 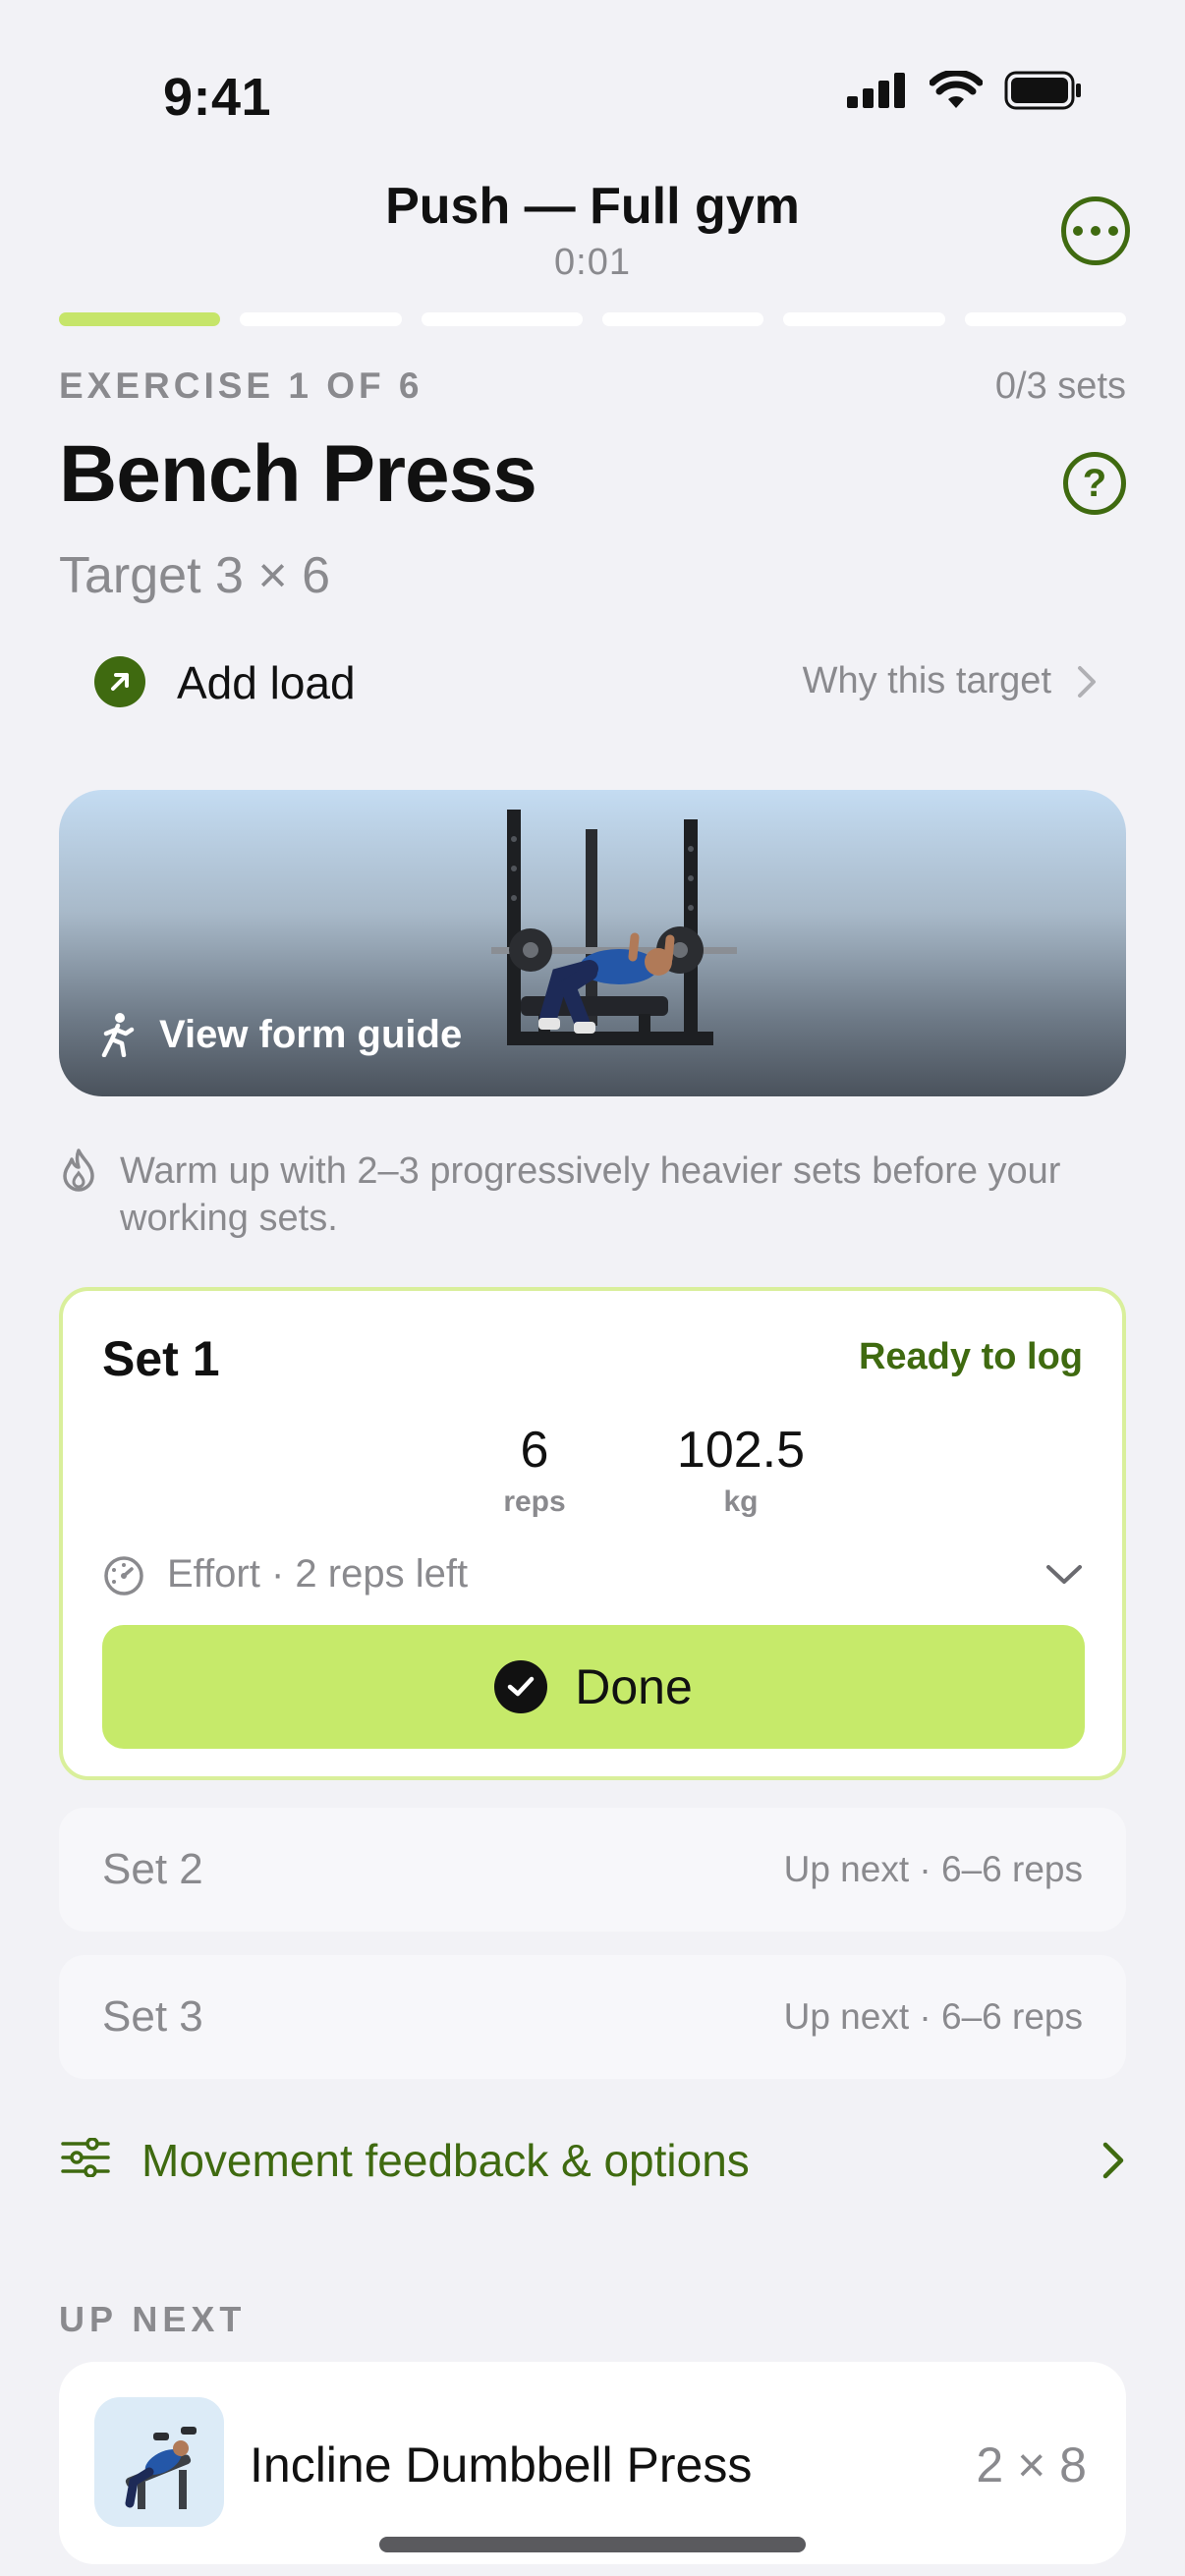 I want to click on more-options-button, so click(x=1096, y=230).